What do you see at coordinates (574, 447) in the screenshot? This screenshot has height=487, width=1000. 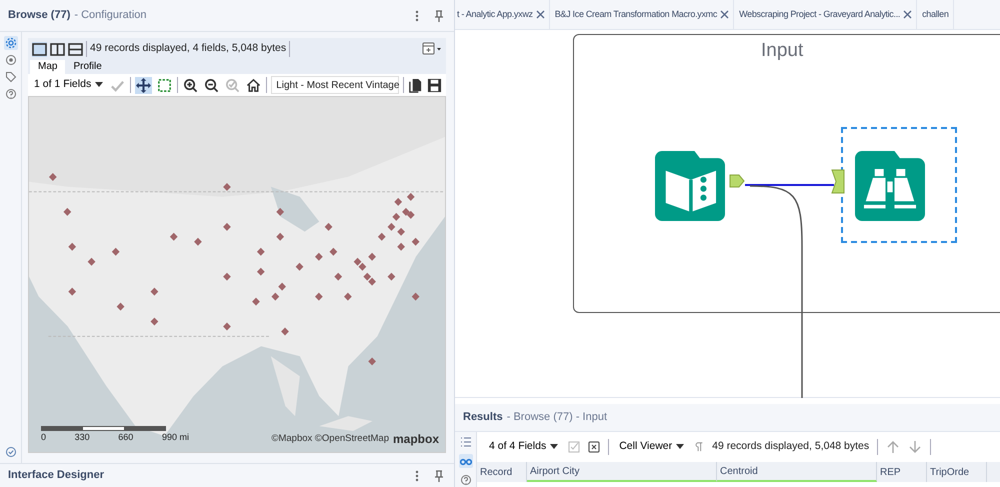 I see `checkbox-icon` at bounding box center [574, 447].